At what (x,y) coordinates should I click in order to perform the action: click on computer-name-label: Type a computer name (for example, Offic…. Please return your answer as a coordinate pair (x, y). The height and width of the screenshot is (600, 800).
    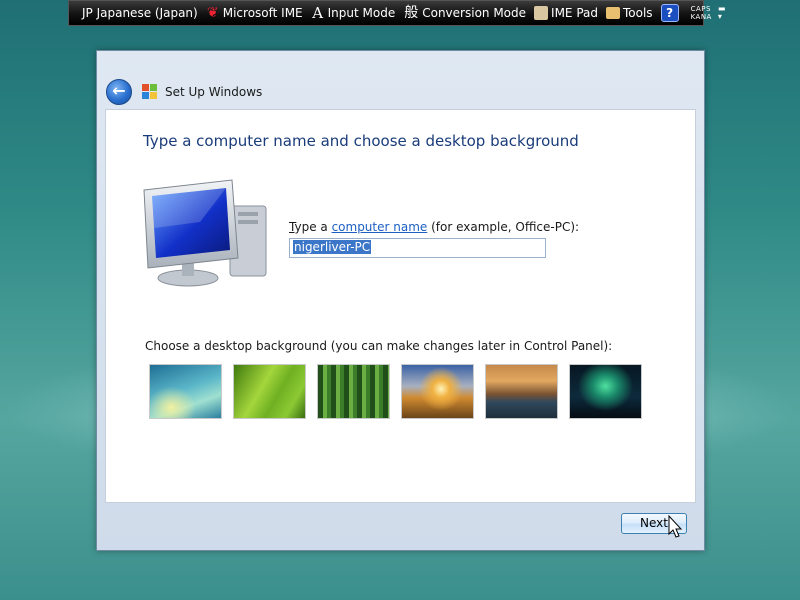
    Looking at the image, I should click on (434, 227).